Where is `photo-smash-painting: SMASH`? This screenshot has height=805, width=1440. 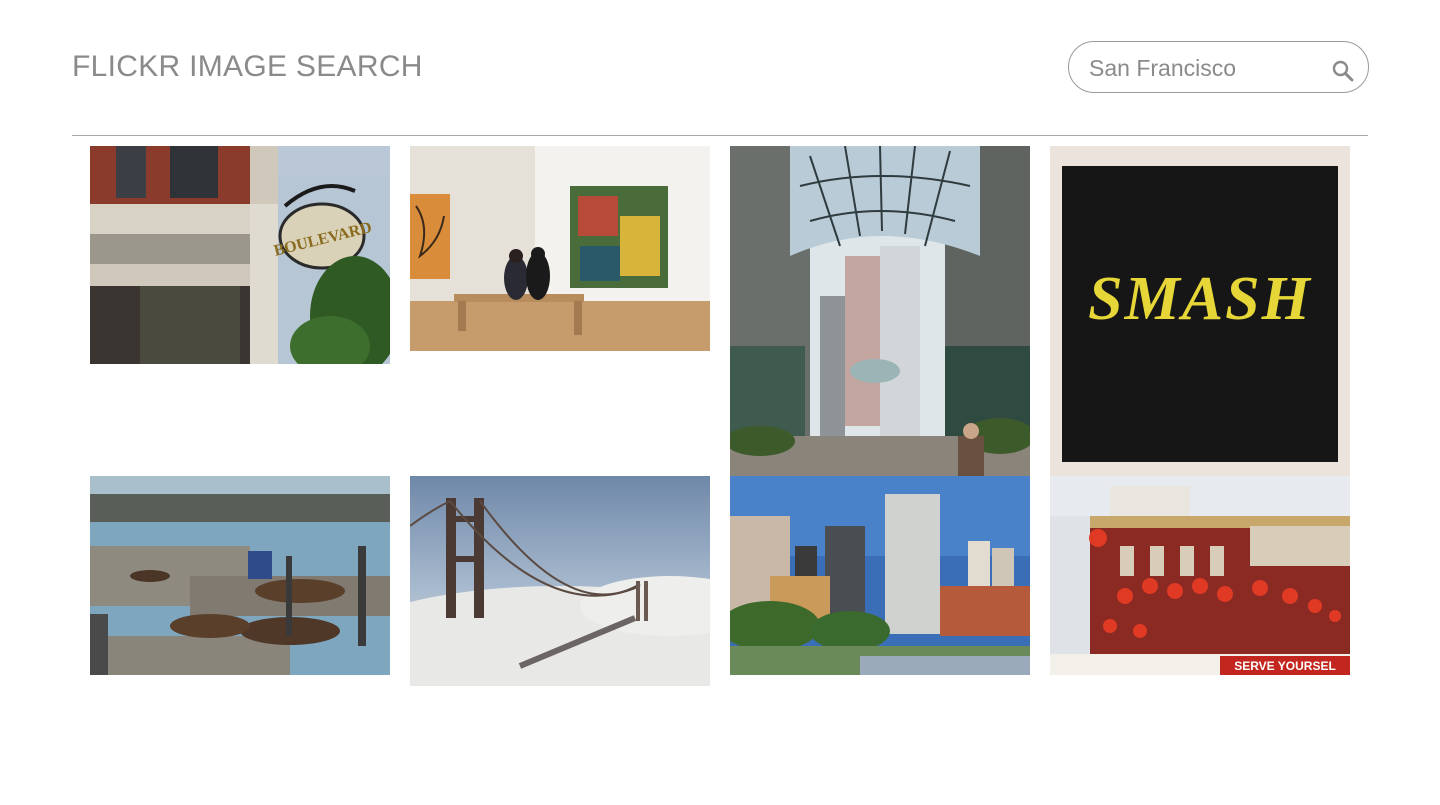
photo-smash-painting: SMASH is located at coordinates (1200, 311).